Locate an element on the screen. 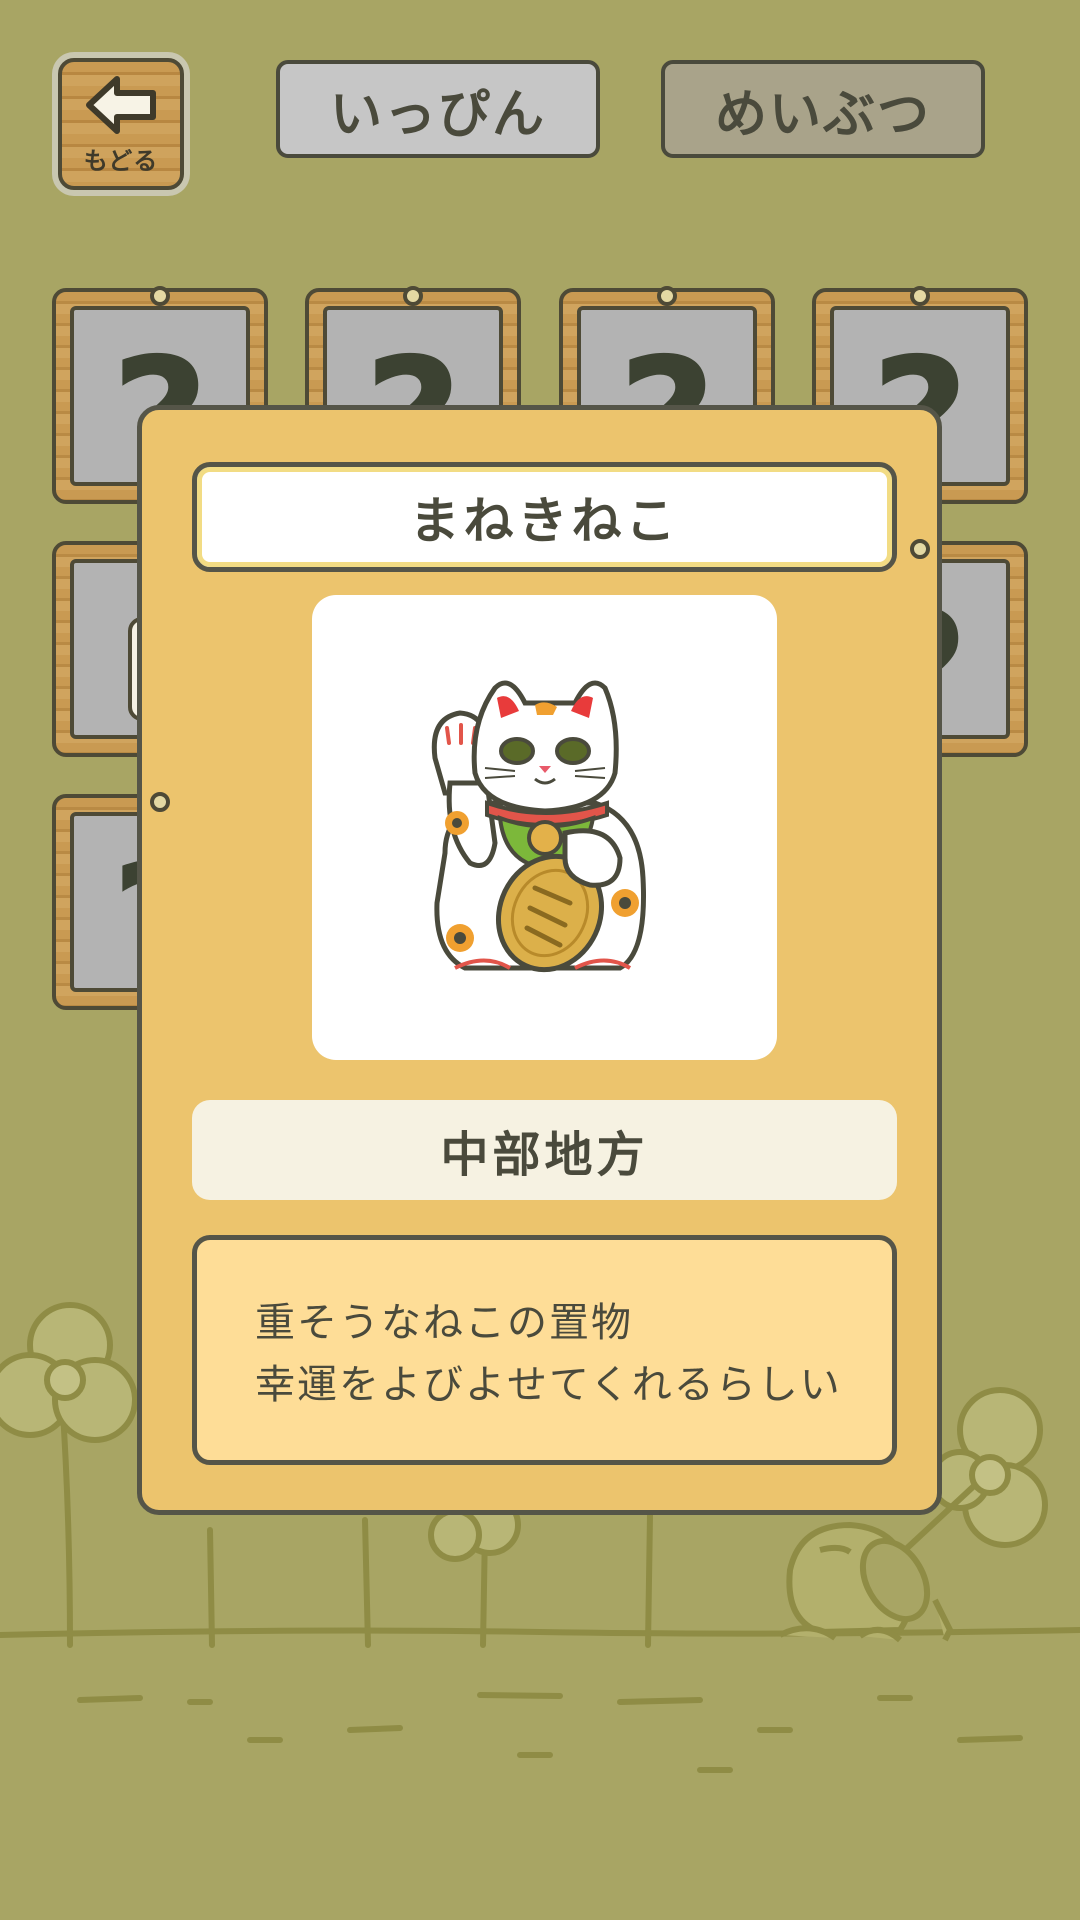 The width and height of the screenshot is (1080, 1920). back-label: もどる is located at coordinates (121, 160).